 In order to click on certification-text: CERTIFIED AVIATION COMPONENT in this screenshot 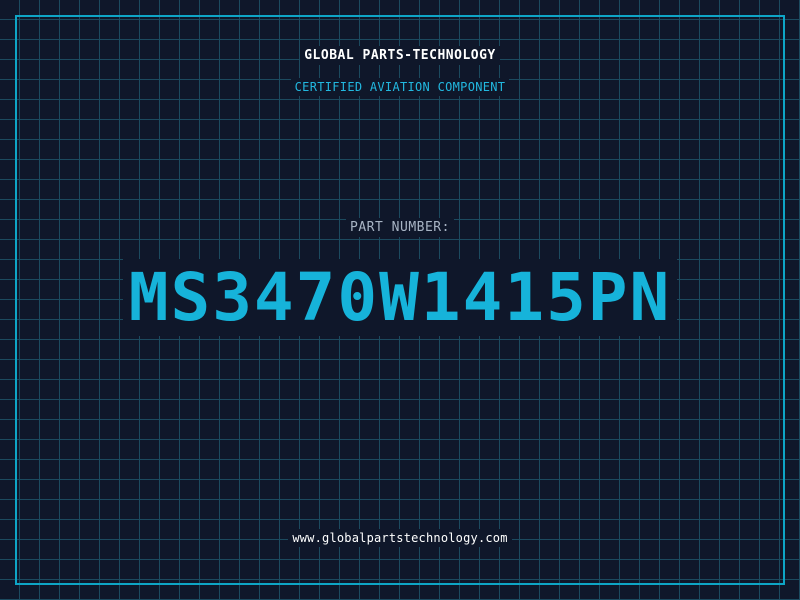, I will do `click(400, 87)`.